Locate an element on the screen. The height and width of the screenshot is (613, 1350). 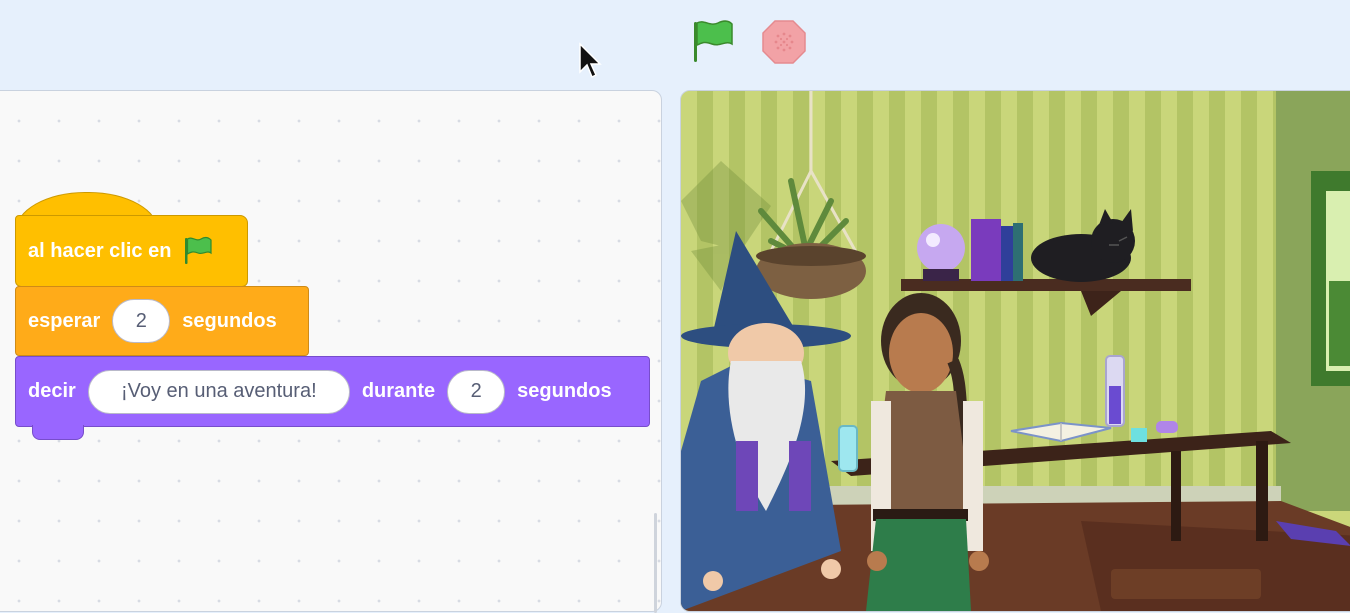
wait-seconds-input: 2 is located at coordinates (141, 321).